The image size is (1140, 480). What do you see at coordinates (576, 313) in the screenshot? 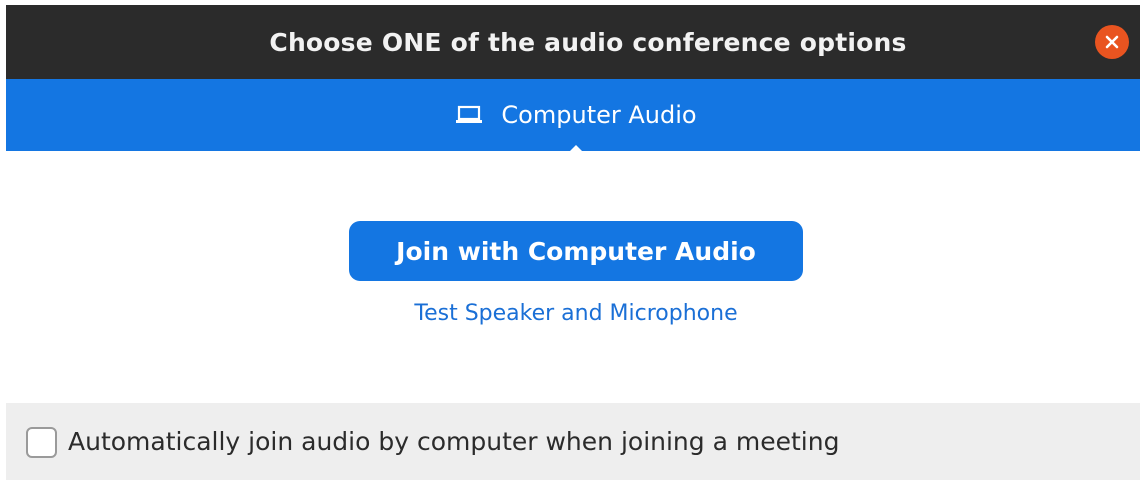
I see `test-speaker-microphone-link: Test Speaker and Microphone` at bounding box center [576, 313].